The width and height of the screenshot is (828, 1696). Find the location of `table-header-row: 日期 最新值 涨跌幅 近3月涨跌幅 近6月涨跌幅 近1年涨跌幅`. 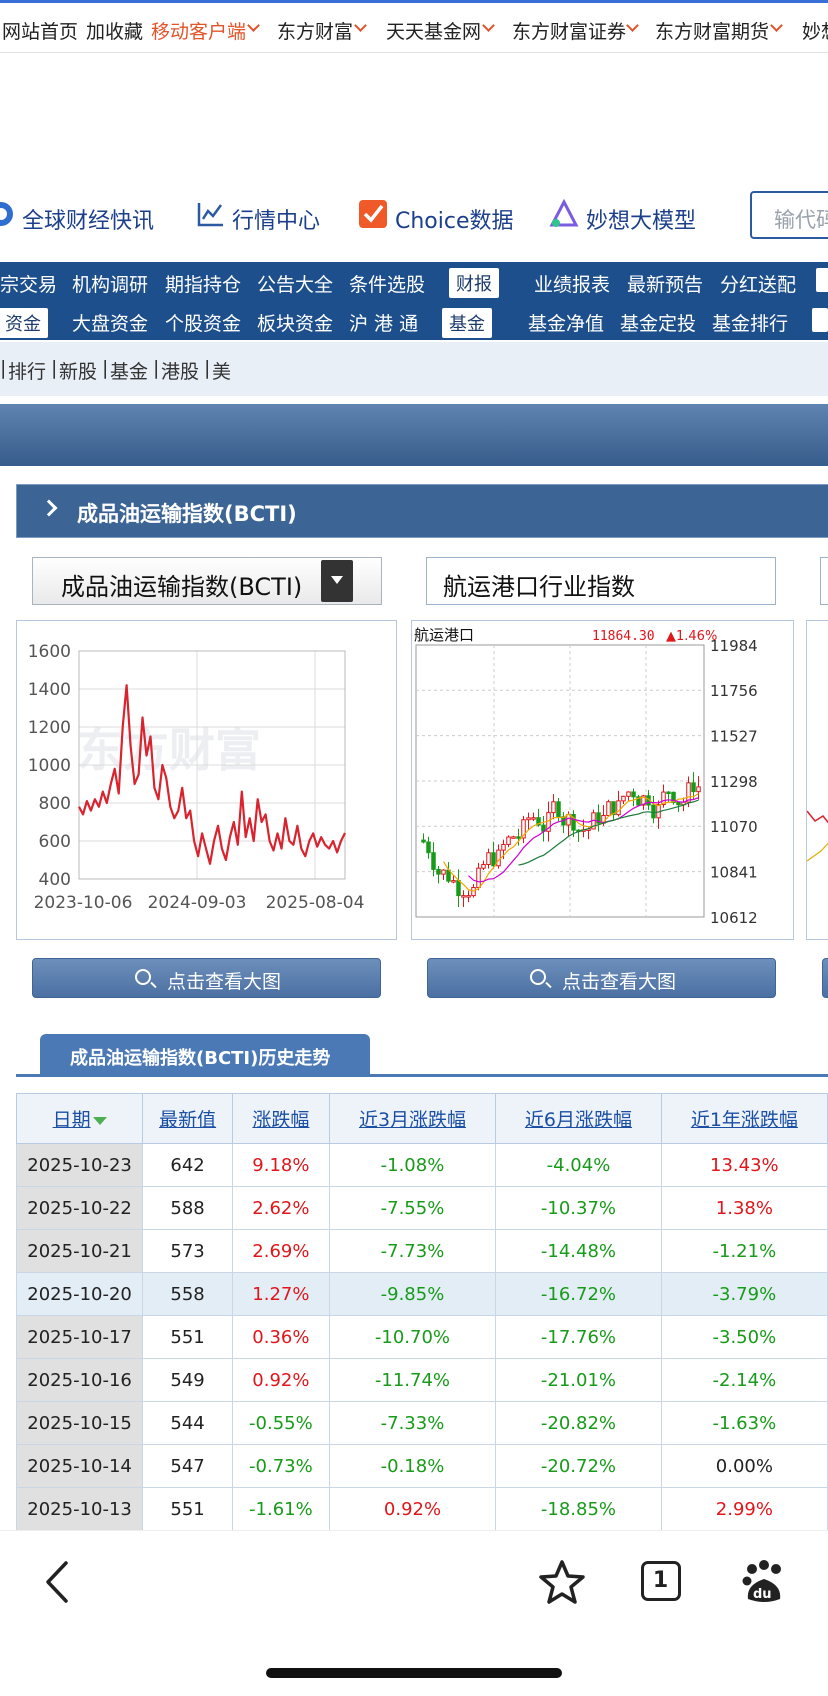

table-header-row: 日期 最新值 涨跌幅 近3月涨跌幅 近6月涨跌幅 近1年涨跌幅 is located at coordinates (421, 1118).